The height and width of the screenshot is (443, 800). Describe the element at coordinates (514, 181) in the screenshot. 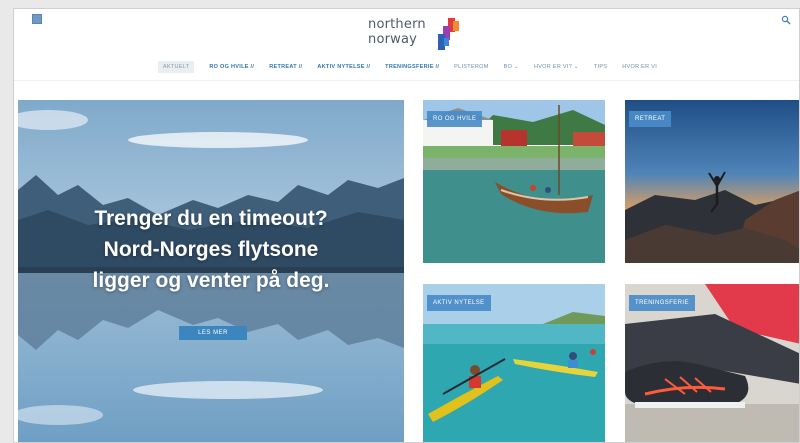

I see `tile-ro-og-hvile: RO OG HVILE` at that location.